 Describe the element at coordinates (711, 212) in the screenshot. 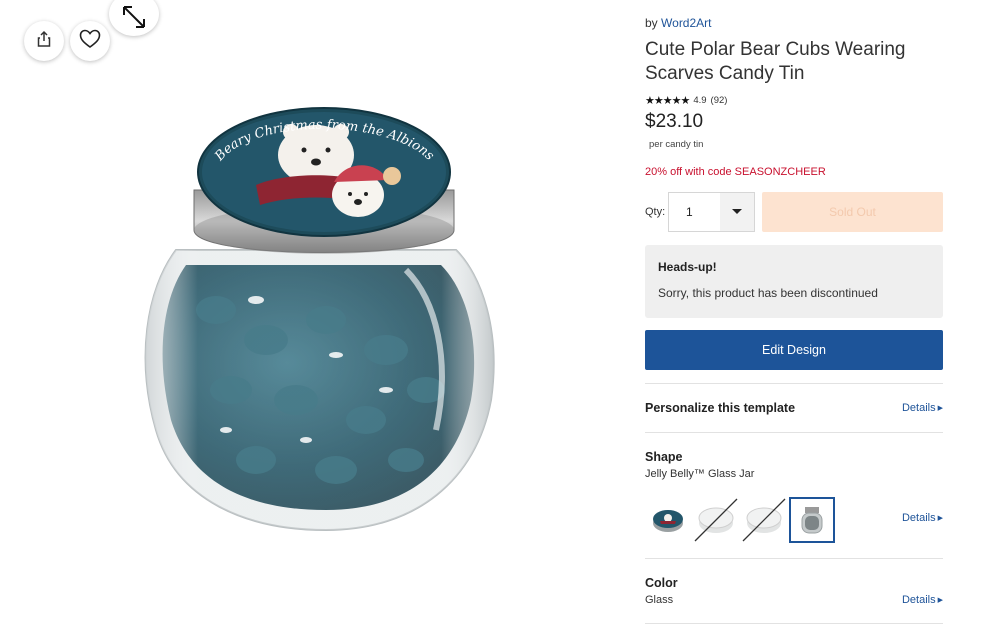

I see `quantity-select: 1` at that location.